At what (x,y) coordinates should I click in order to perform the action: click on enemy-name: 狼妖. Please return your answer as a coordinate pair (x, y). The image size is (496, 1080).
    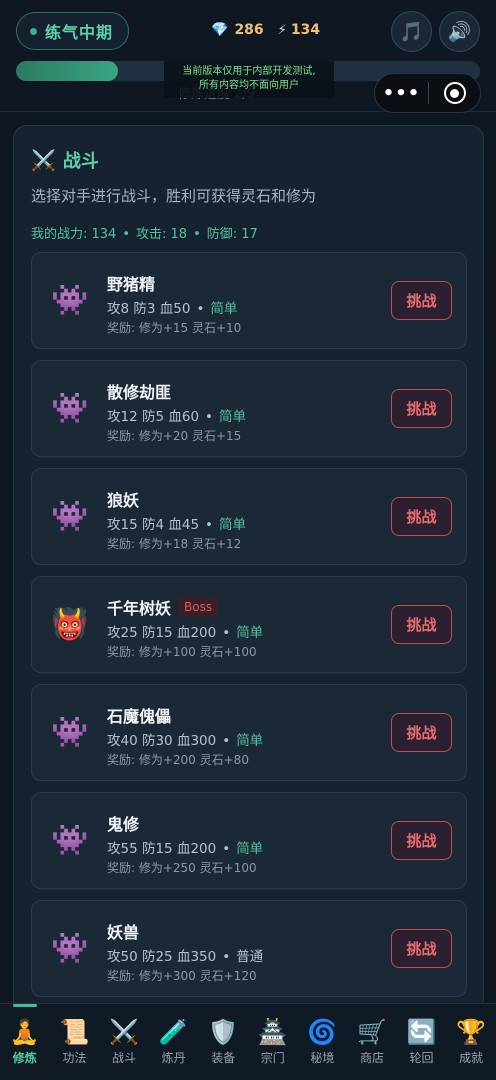
    Looking at the image, I should click on (123, 500).